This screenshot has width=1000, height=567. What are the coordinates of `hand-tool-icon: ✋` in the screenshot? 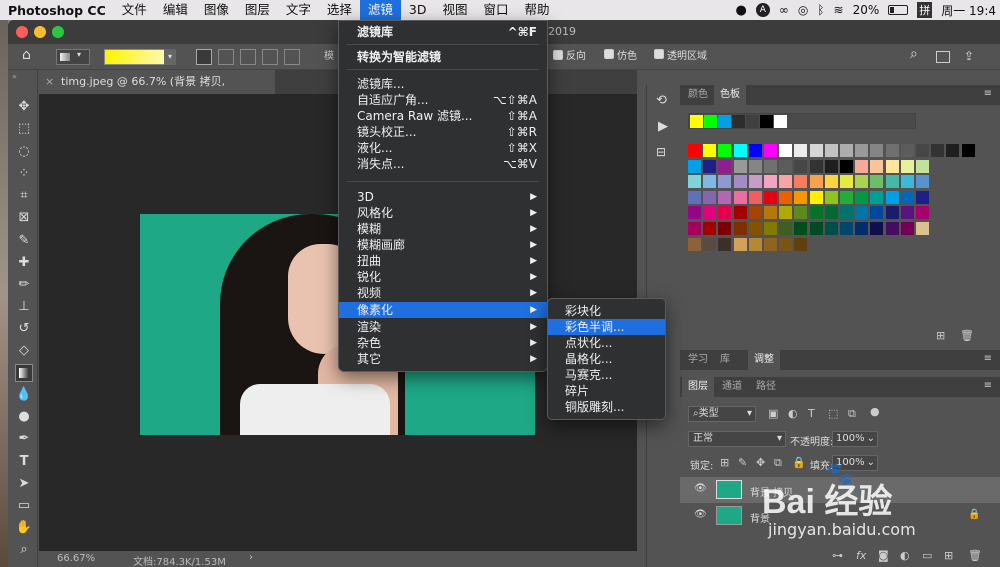 It's located at (24, 528).